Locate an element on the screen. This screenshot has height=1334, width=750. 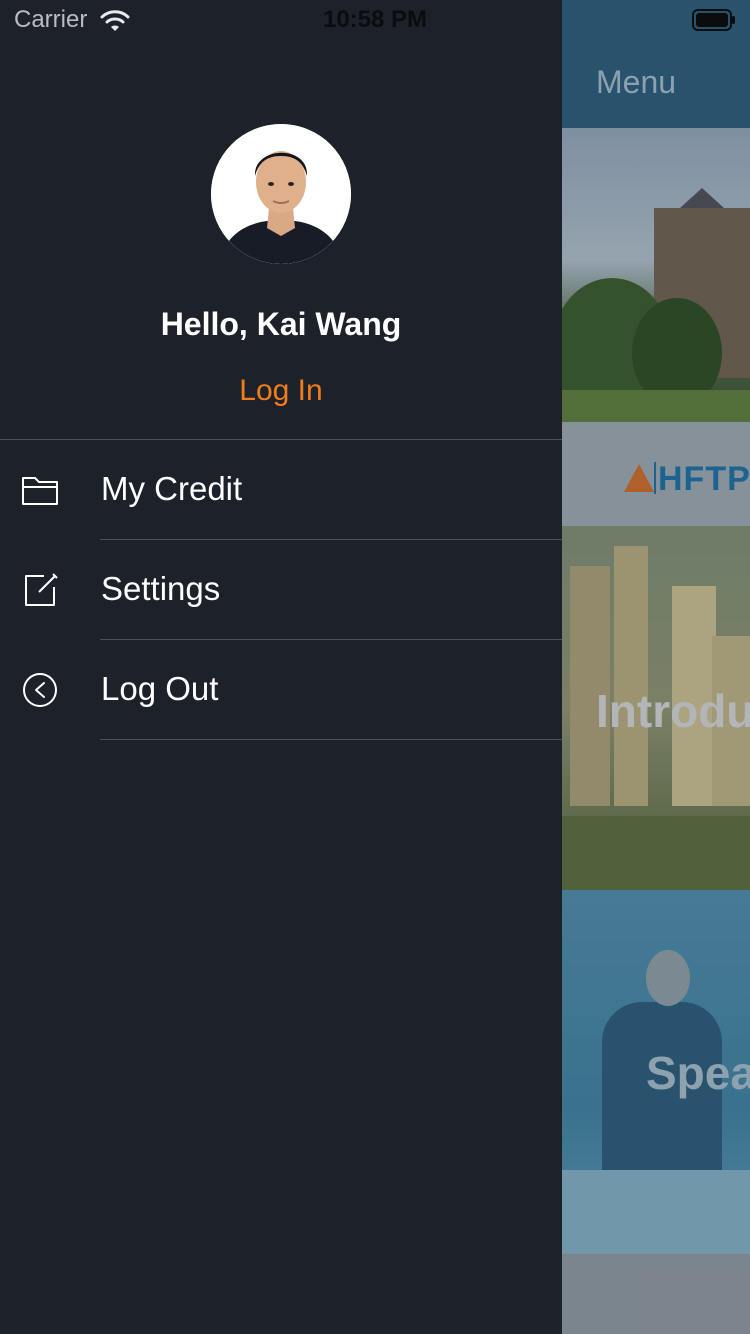
back-circle-icon is located at coordinates (40, 690).